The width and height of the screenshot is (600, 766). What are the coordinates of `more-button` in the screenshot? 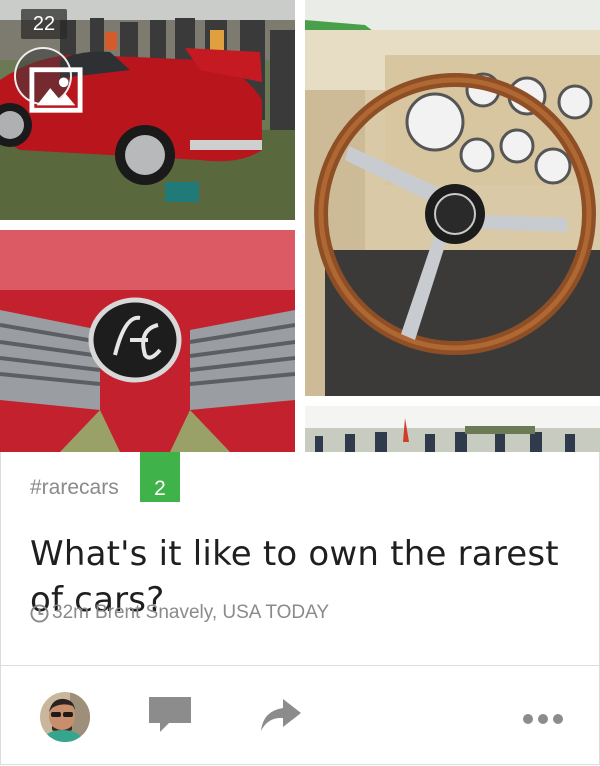 It's located at (543, 721).